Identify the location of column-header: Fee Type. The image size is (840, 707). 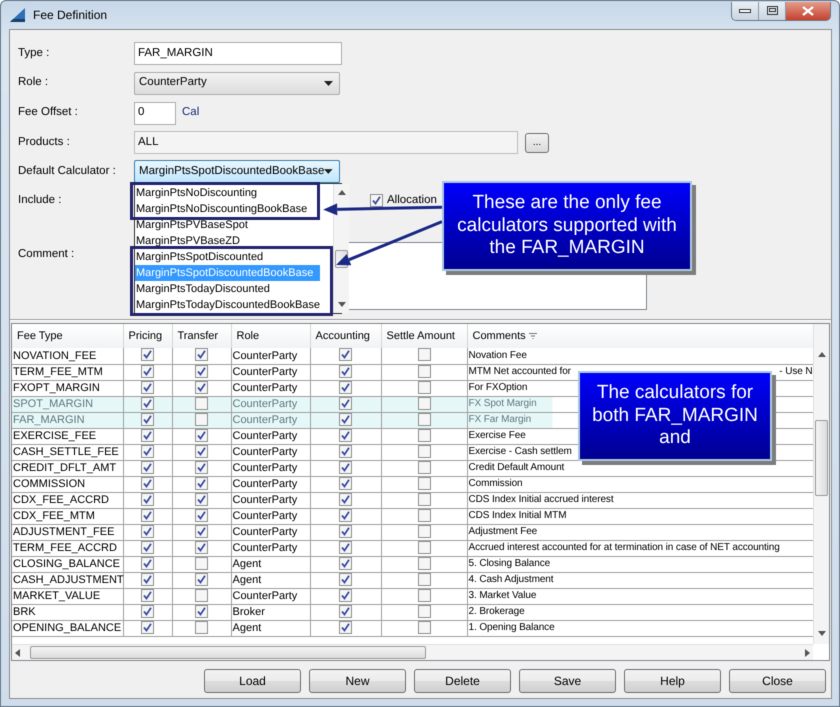
(67, 336).